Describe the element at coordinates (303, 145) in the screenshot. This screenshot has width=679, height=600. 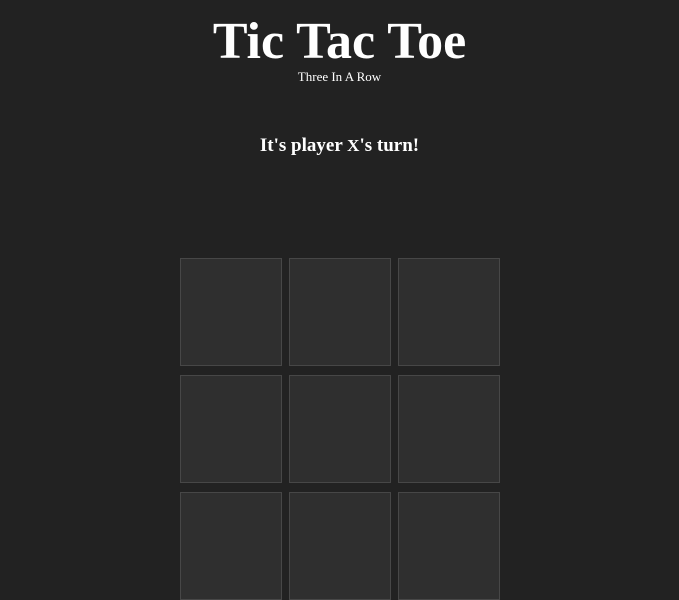
I see `turn-status-prefix: It's player` at that location.